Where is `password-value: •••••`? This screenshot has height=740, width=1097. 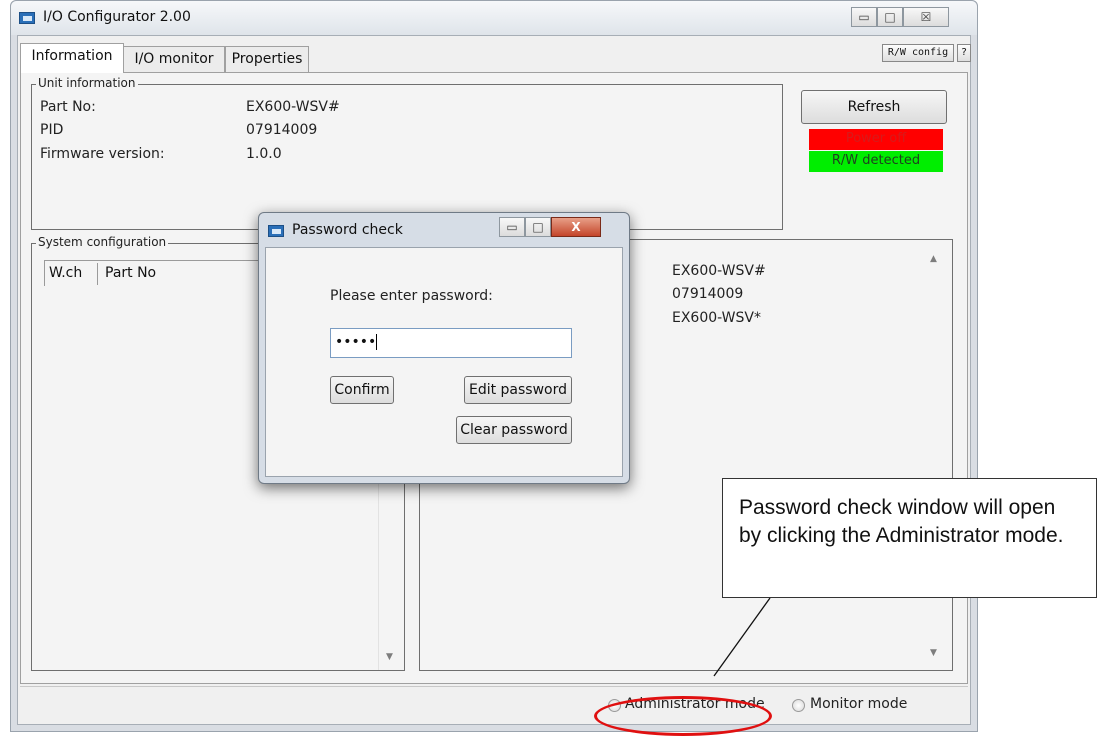 password-value: ••••• is located at coordinates (356, 342).